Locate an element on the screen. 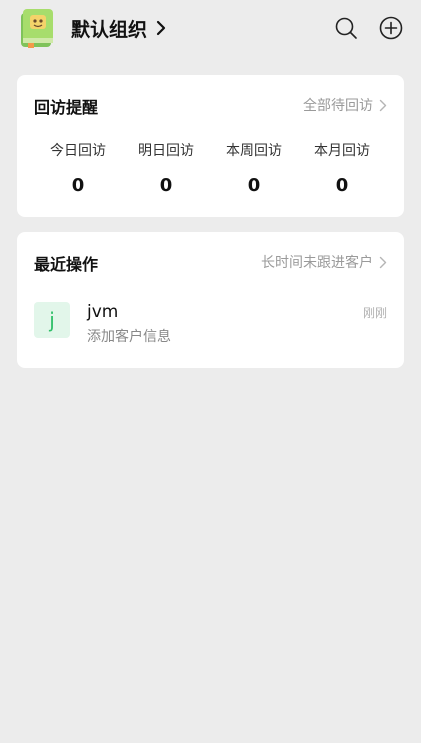 The height and width of the screenshot is (743, 421). org-switcher: 默认组织 is located at coordinates (119, 28).